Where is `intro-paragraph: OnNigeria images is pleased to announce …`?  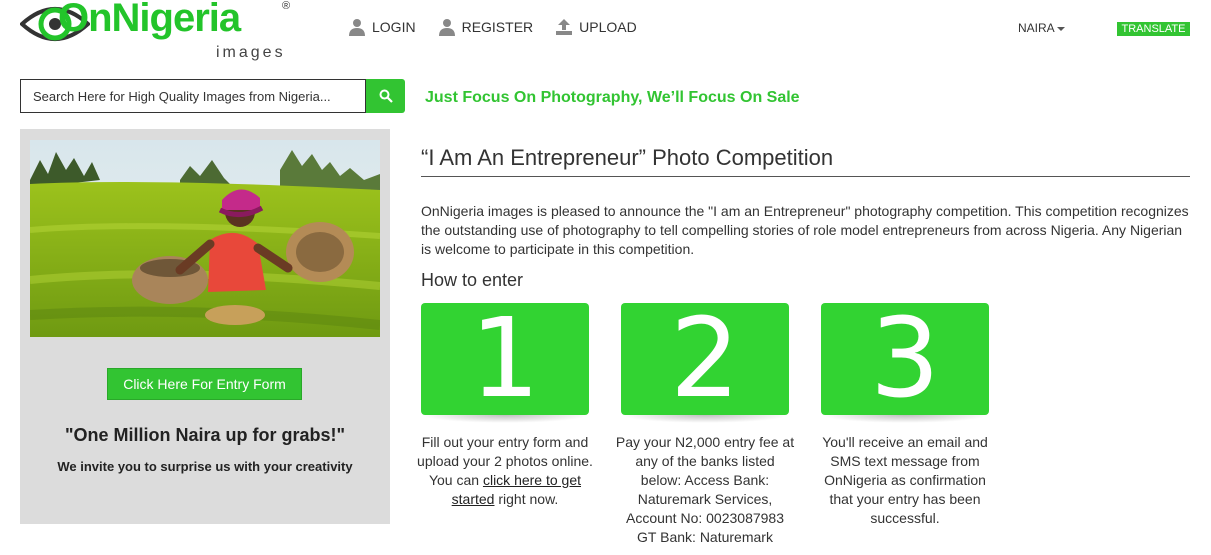 intro-paragraph: OnNigeria images is pleased to announce … is located at coordinates (805, 230).